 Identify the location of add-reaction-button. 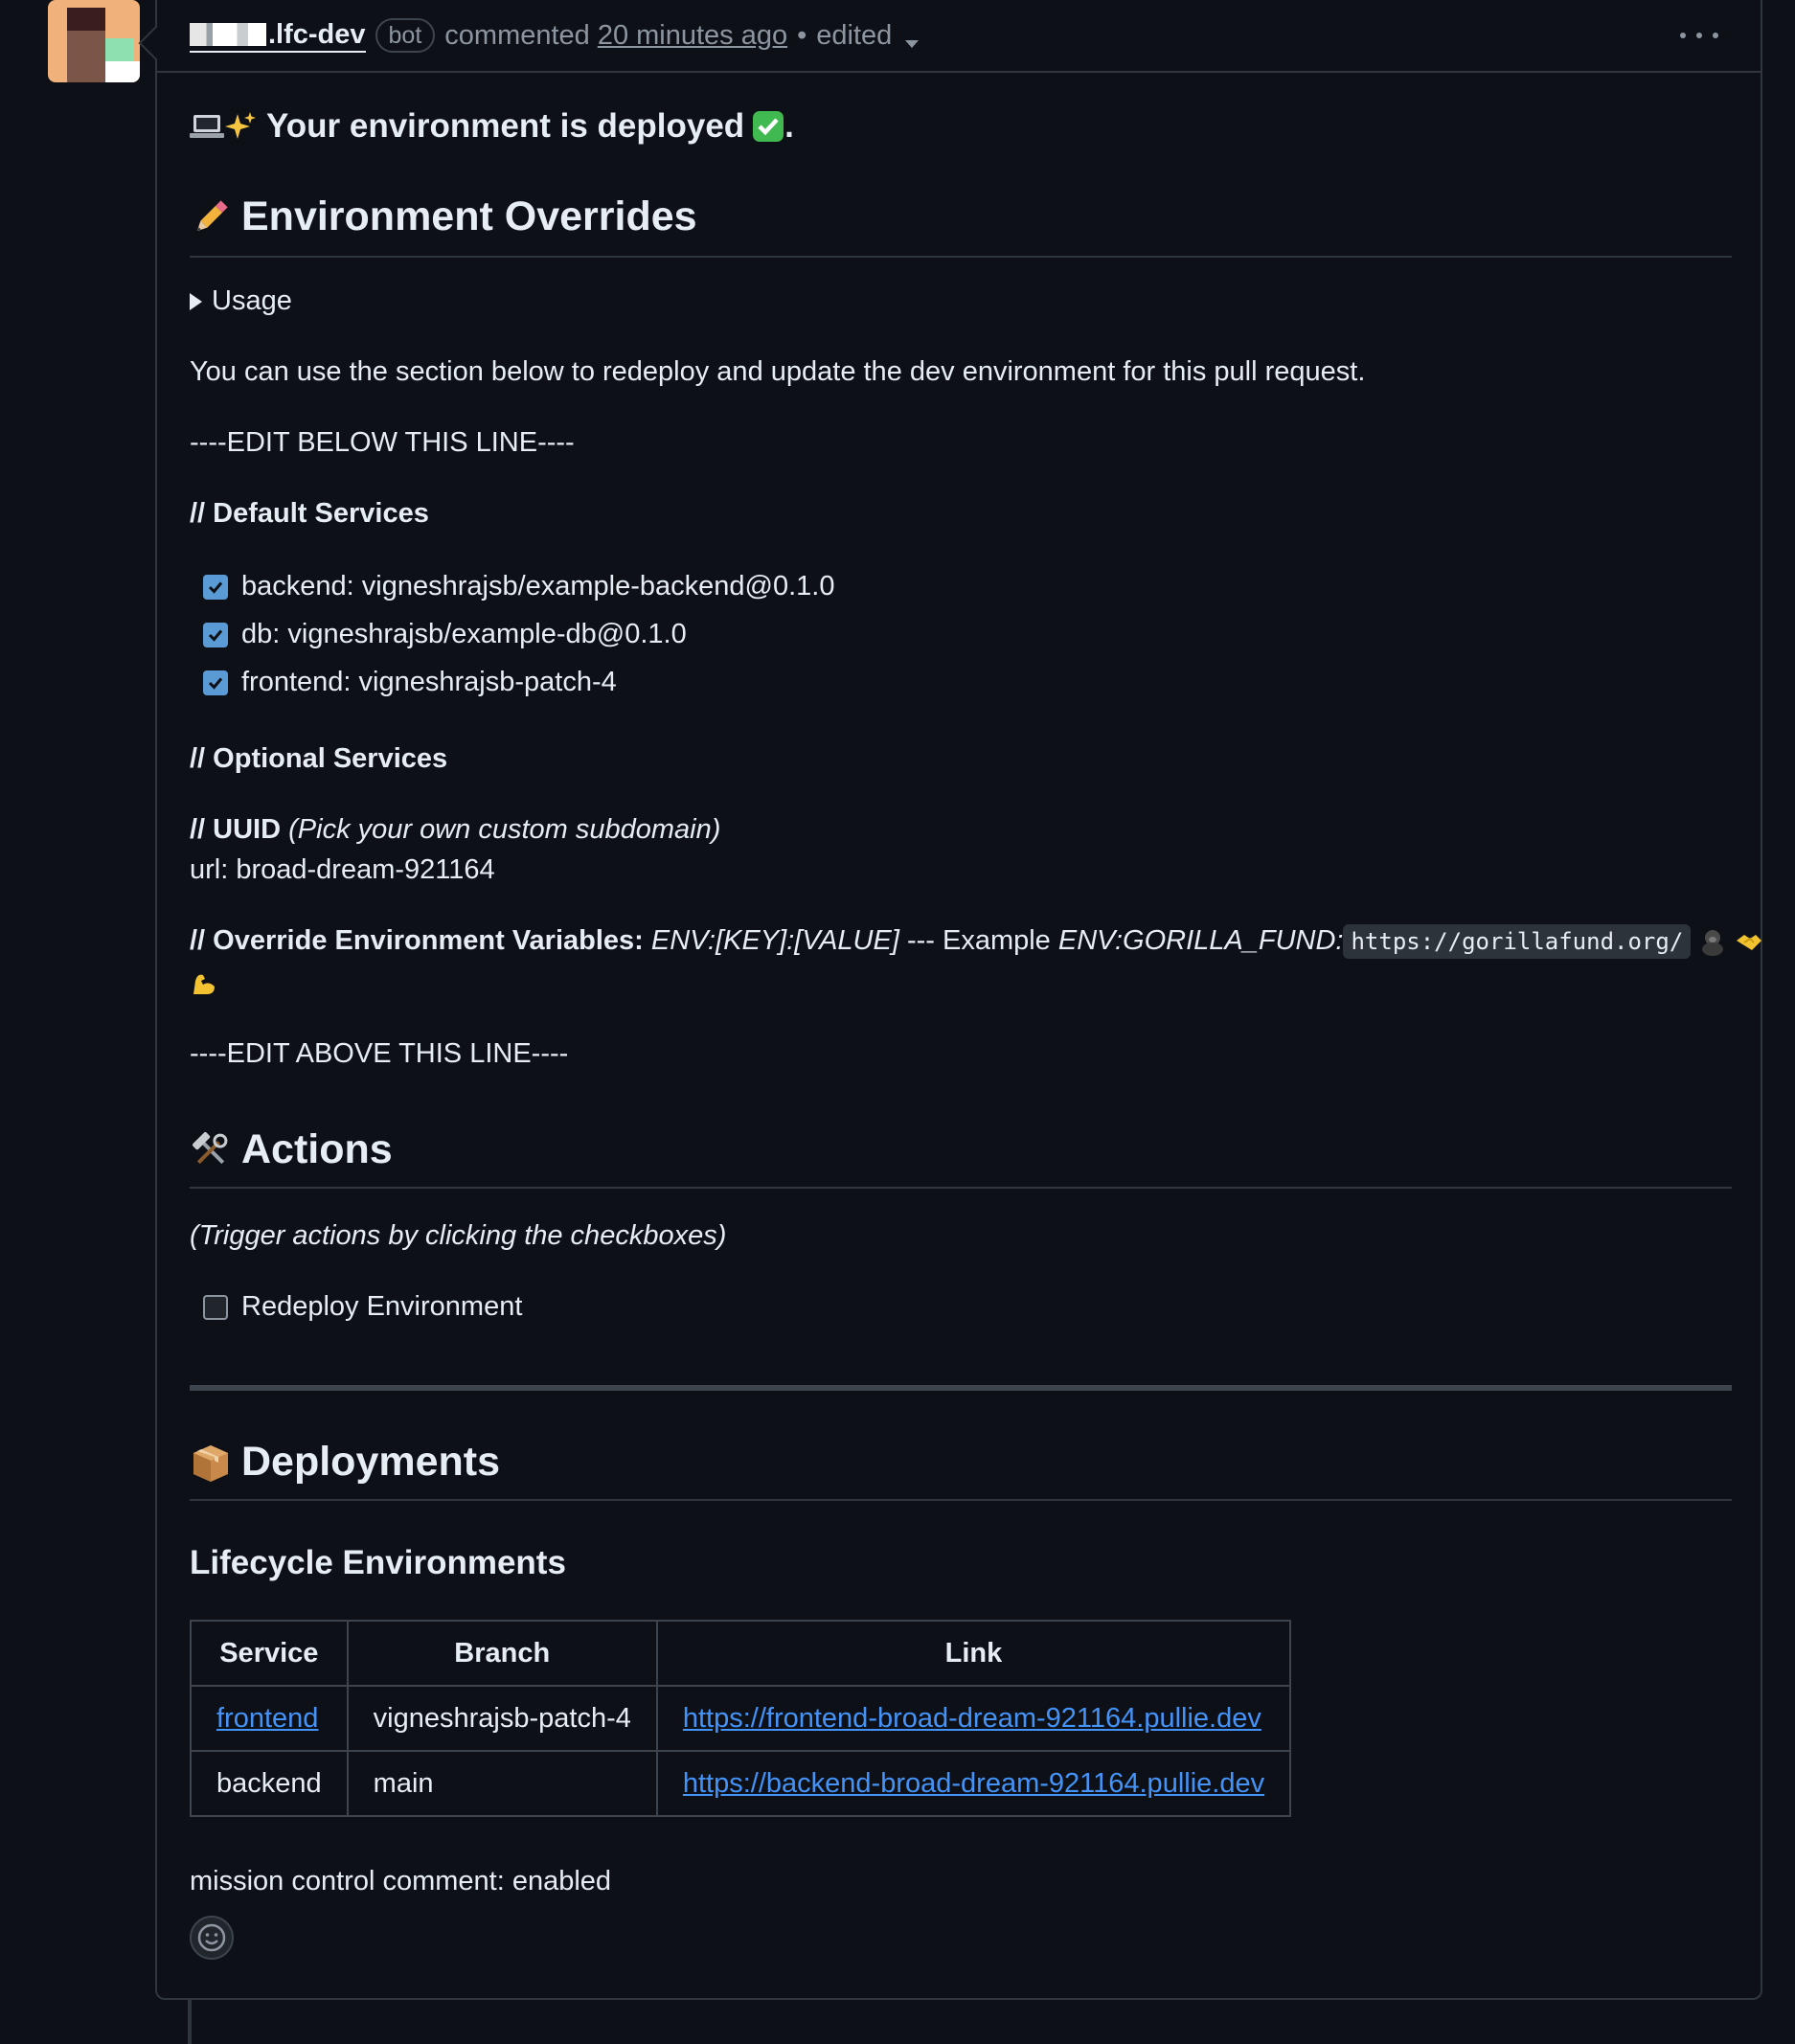
(212, 1938).